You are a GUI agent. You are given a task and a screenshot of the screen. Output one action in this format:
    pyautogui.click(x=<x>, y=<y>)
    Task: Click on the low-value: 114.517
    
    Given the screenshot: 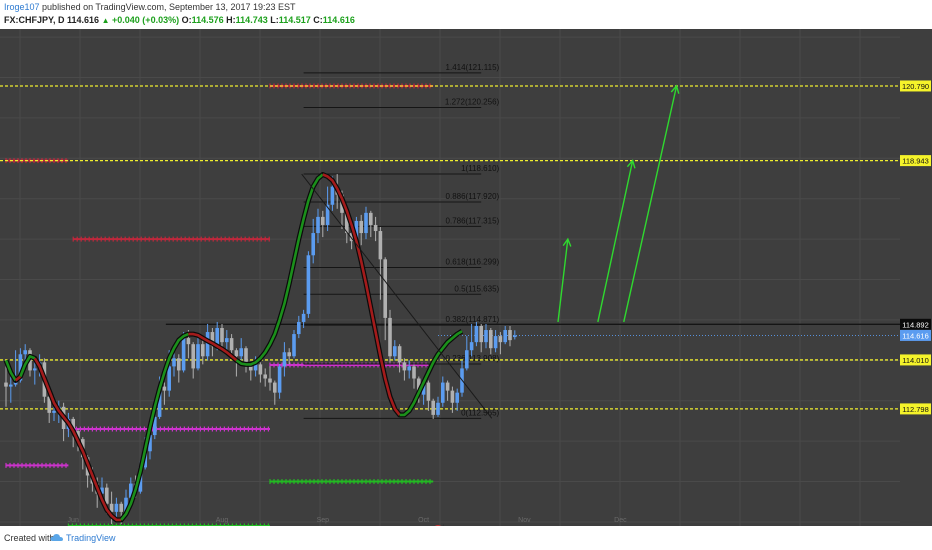 What is the action you would take?
    pyautogui.click(x=294, y=20)
    